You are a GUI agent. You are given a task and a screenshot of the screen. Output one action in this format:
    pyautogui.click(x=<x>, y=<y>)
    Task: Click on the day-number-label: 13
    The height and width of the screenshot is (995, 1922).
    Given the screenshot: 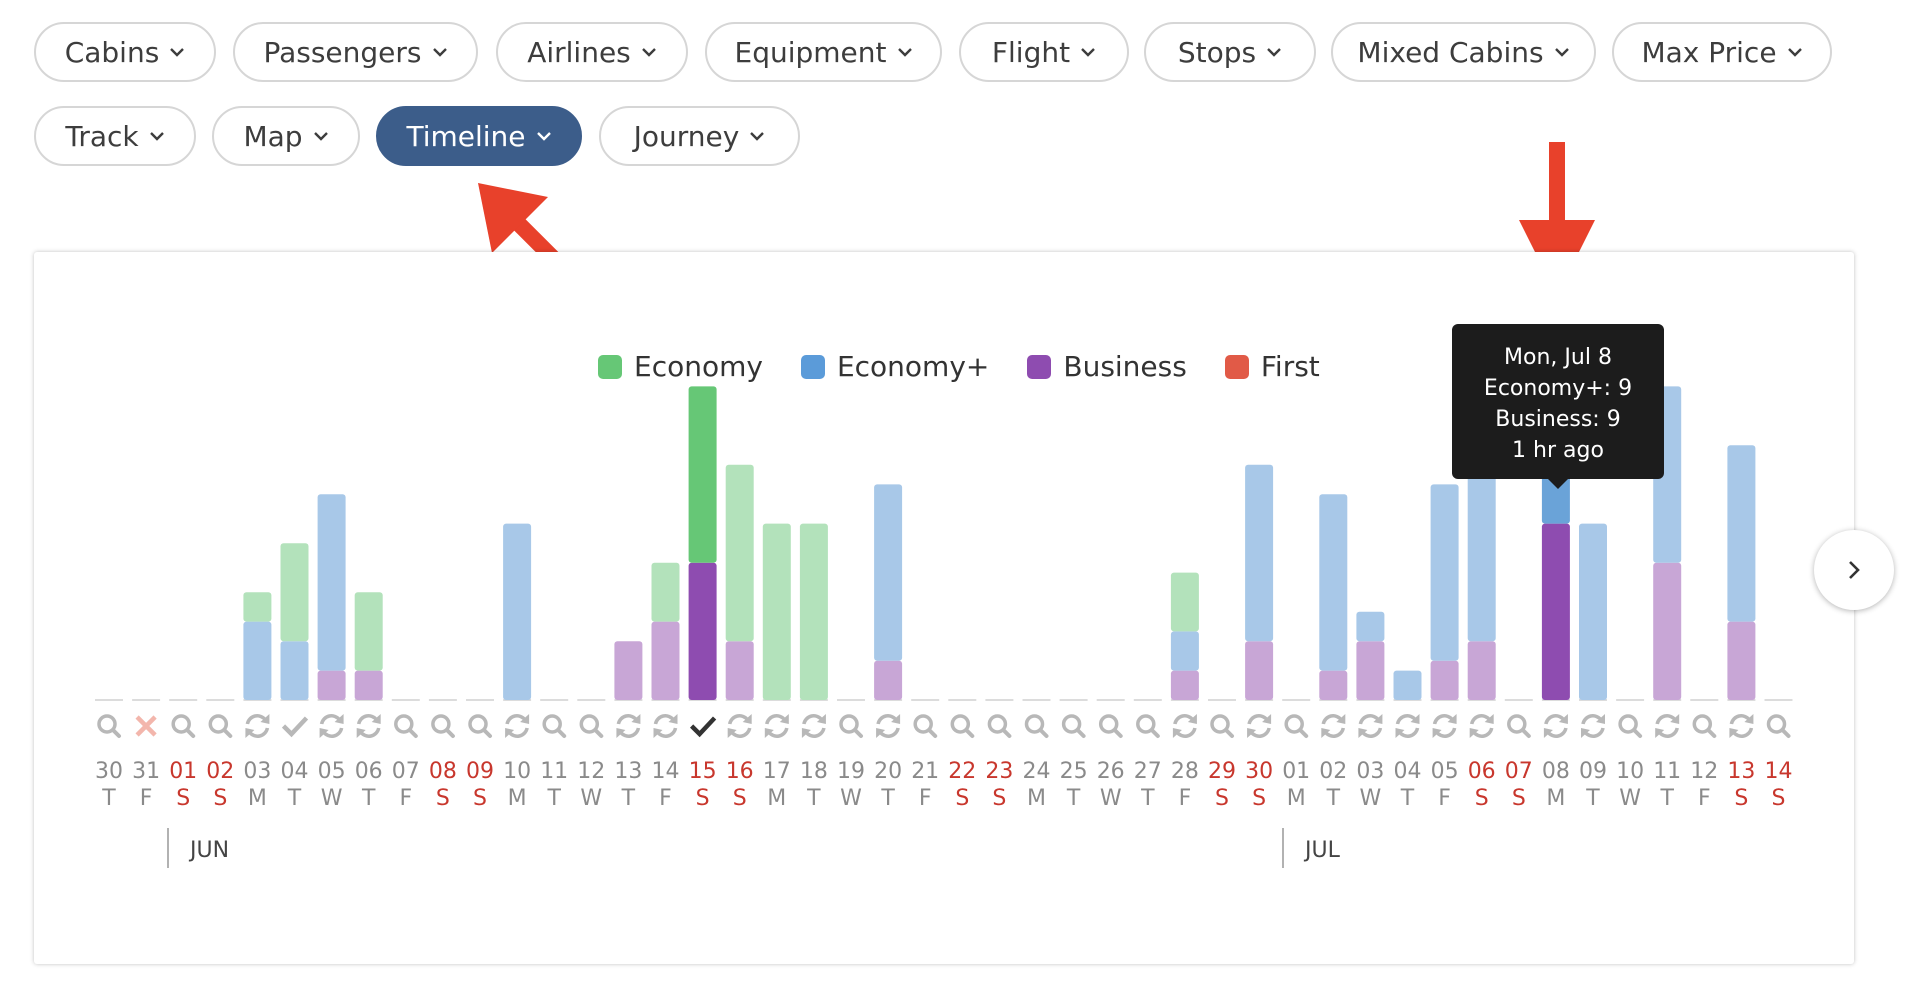 What is the action you would take?
    pyautogui.click(x=628, y=771)
    